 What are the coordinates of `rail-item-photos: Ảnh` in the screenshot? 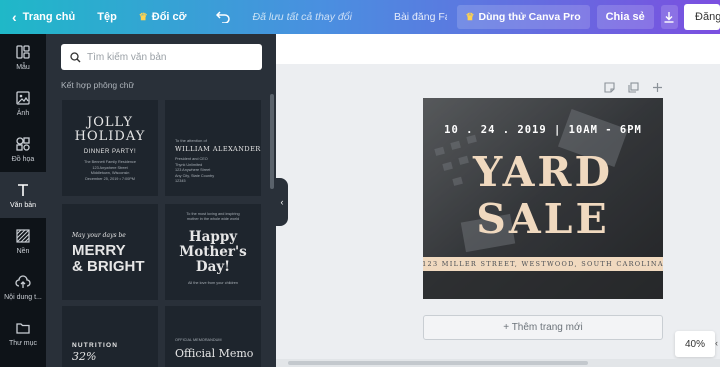 It's located at (23, 103).